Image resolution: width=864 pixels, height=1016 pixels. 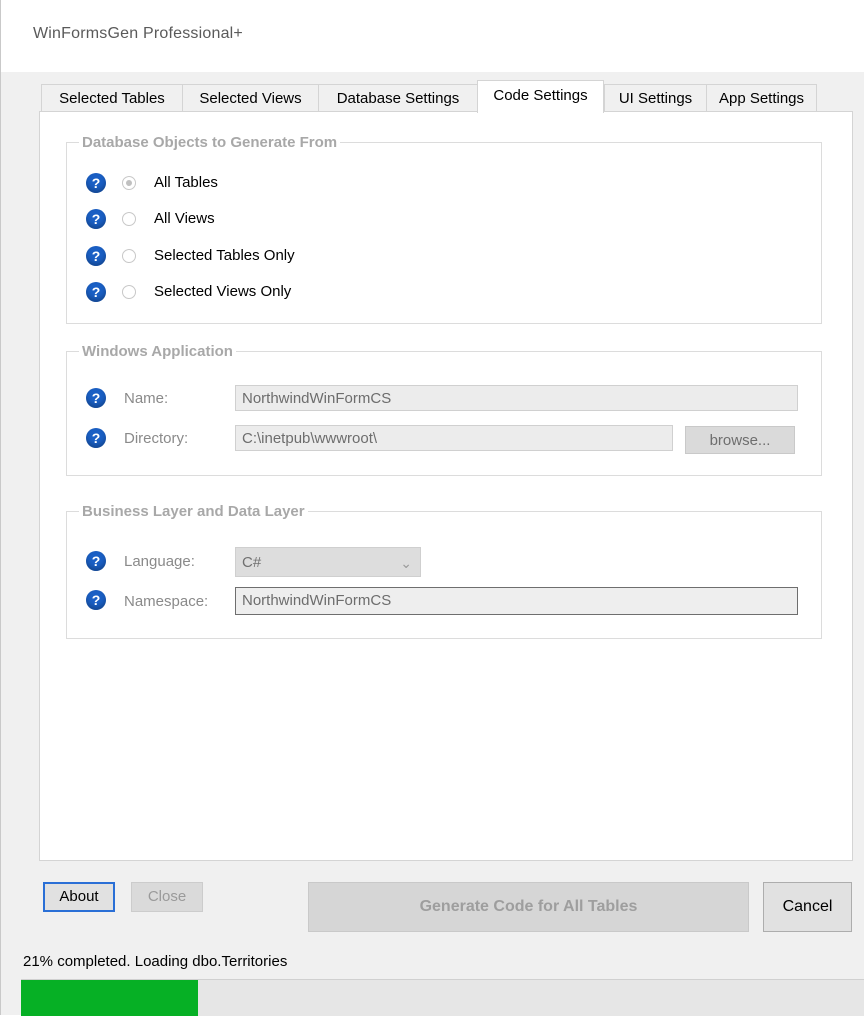 What do you see at coordinates (761, 98) in the screenshot?
I see `tab-app-settings: App Settings` at bounding box center [761, 98].